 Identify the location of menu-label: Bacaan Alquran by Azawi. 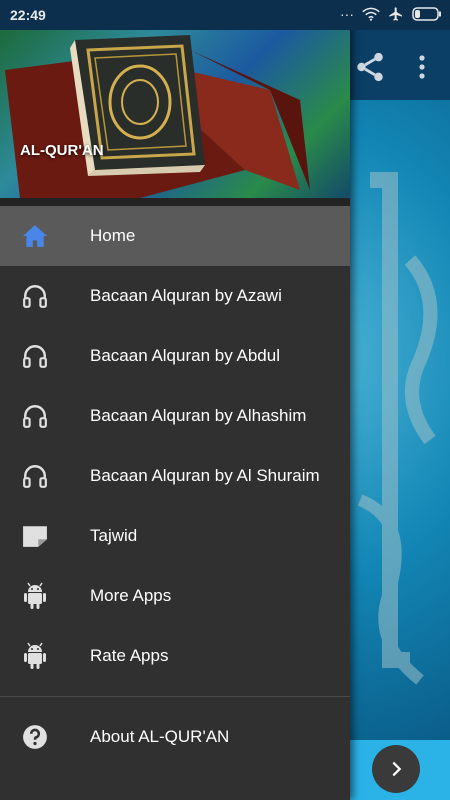
(186, 295).